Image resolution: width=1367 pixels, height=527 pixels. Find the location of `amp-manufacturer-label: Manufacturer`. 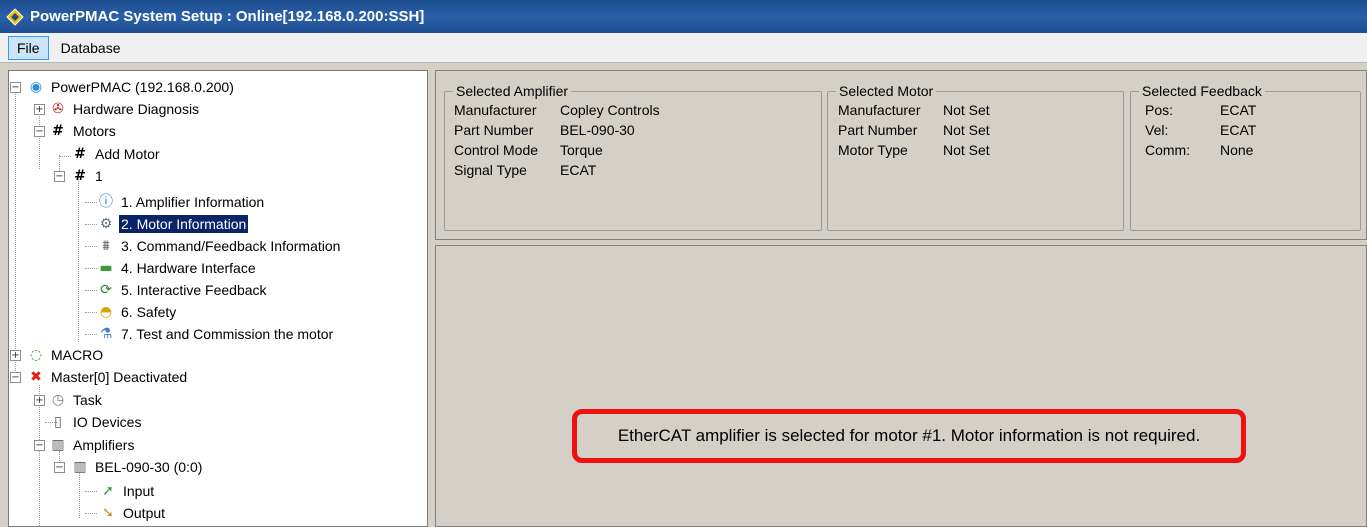

amp-manufacturer-label: Manufacturer is located at coordinates (495, 110).